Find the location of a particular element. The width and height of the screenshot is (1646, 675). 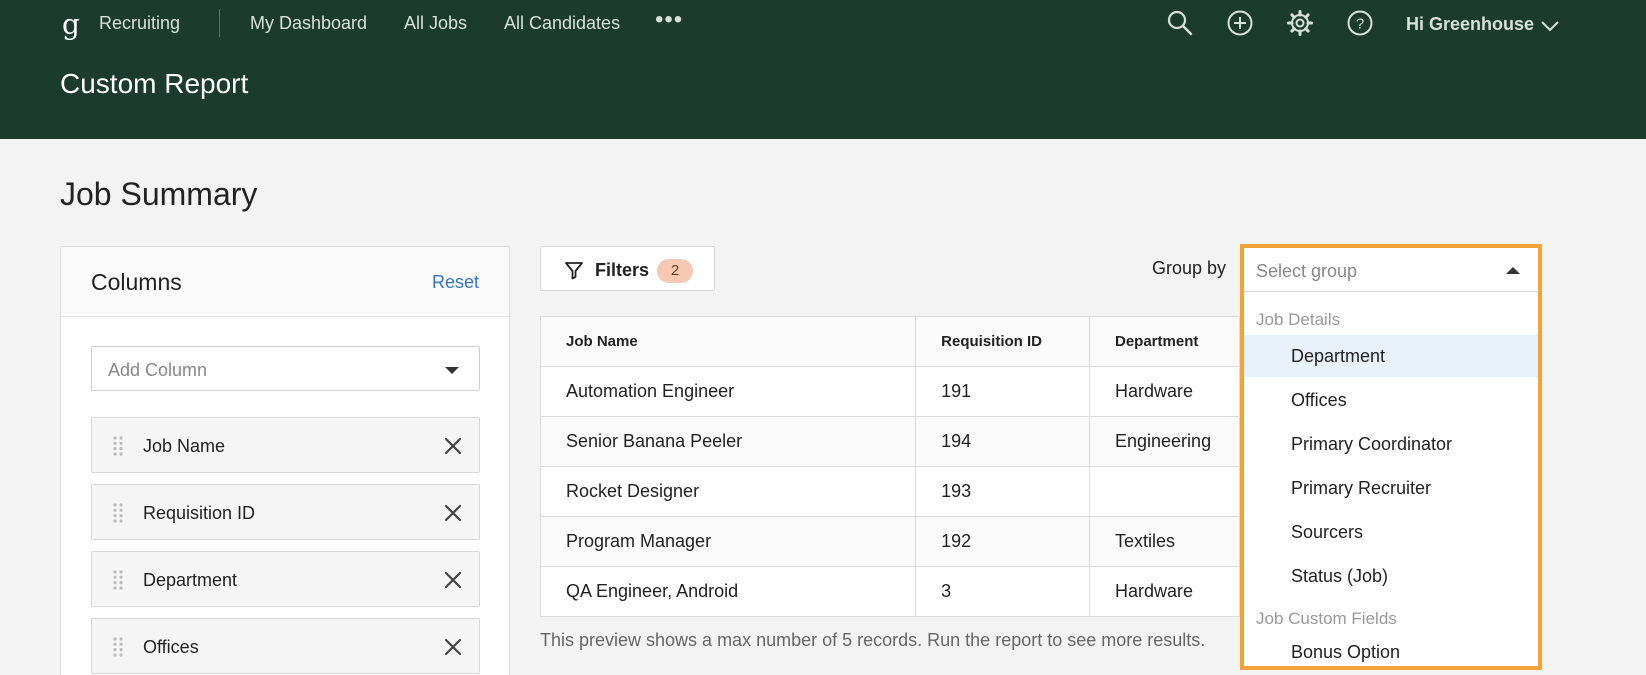

option-label: Sourcers is located at coordinates (1327, 532).